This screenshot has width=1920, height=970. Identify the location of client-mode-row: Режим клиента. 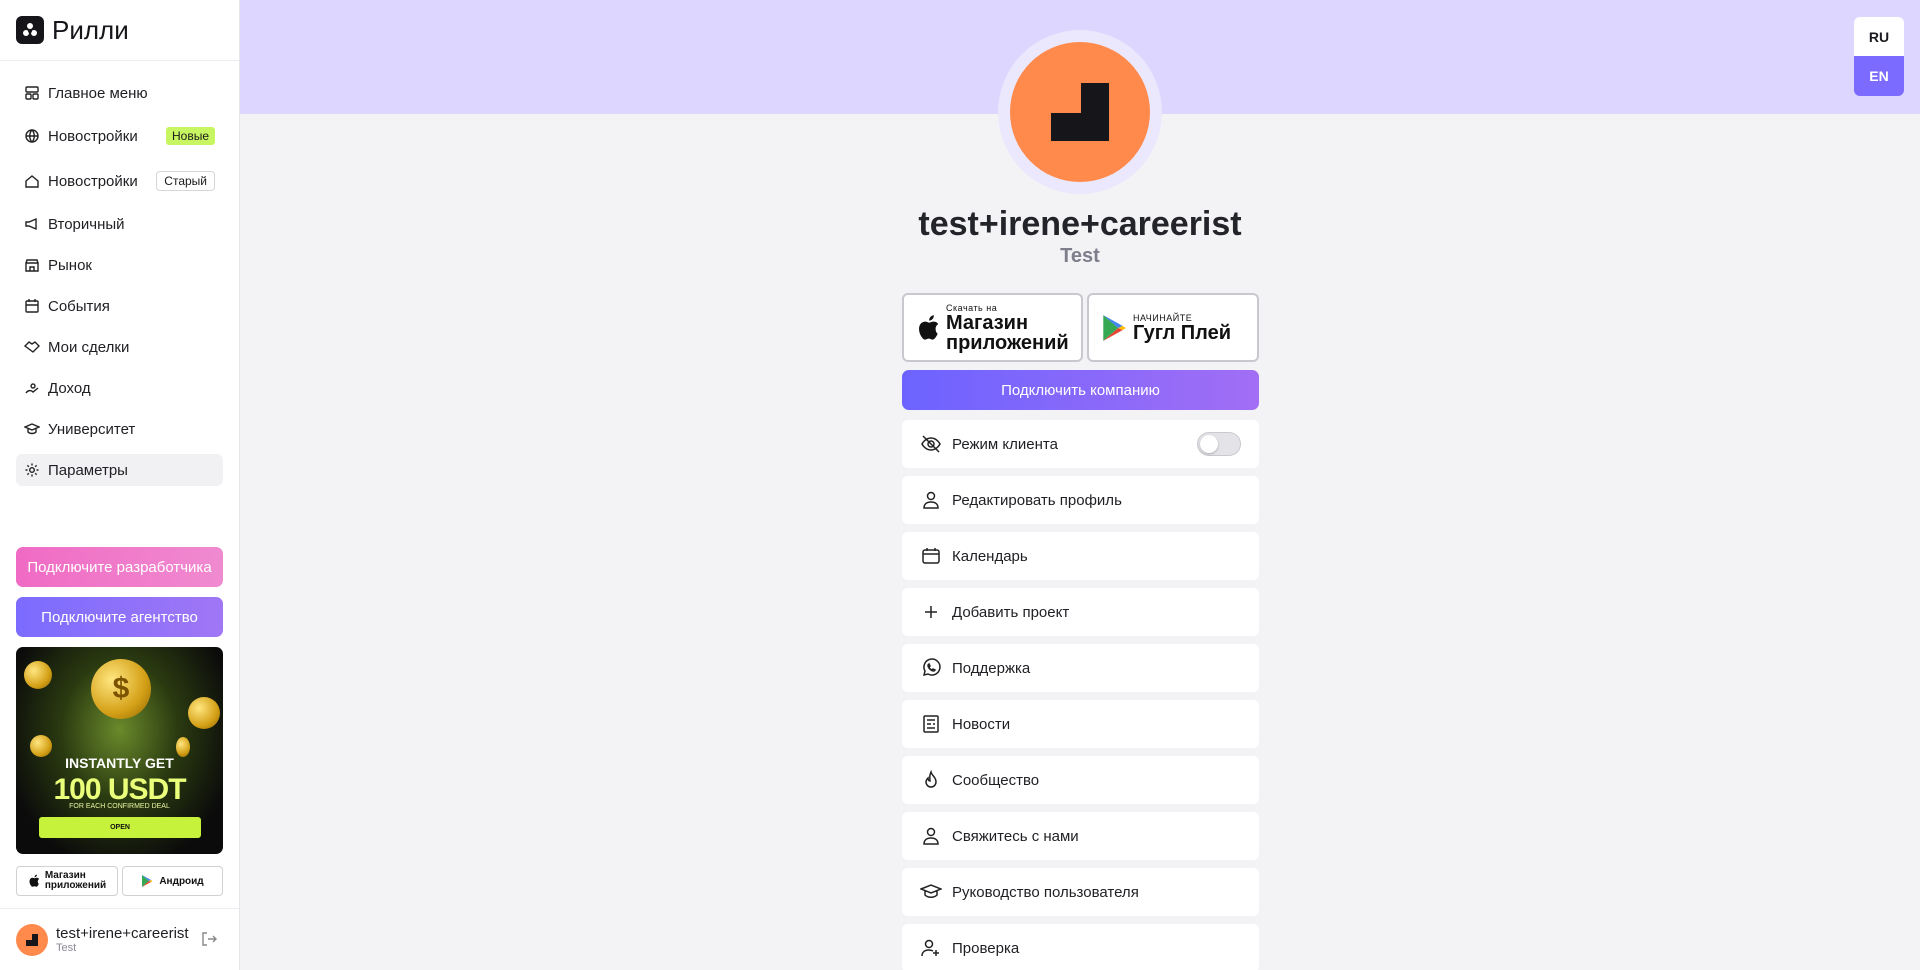
(1080, 444).